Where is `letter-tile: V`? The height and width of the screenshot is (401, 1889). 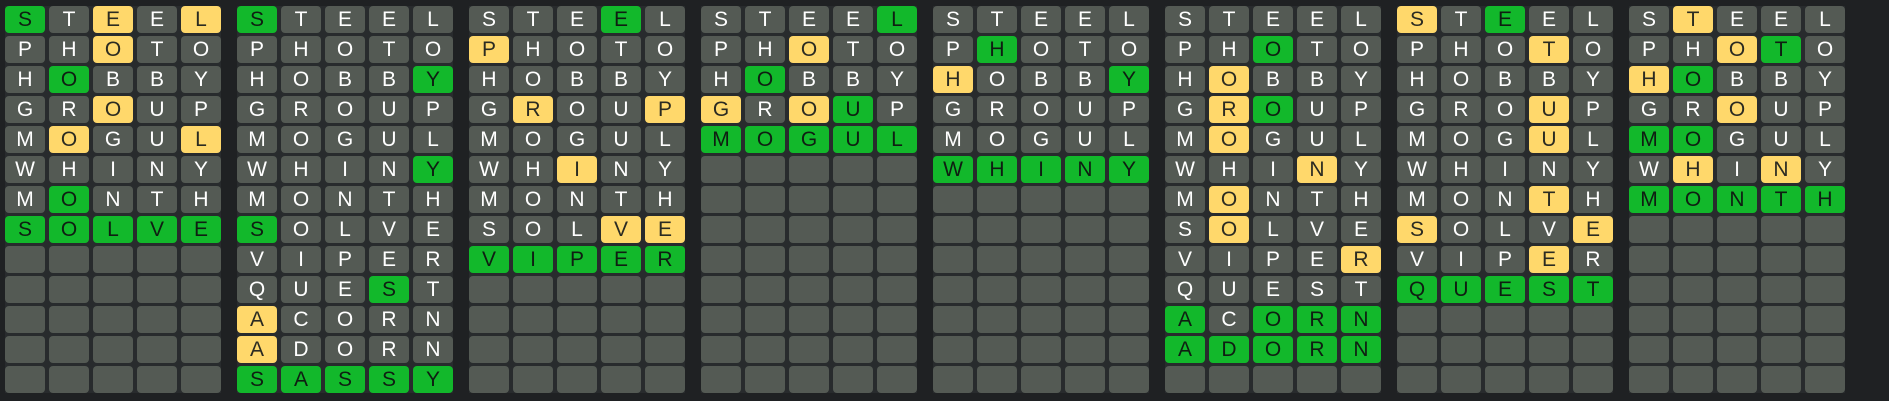
letter-tile: V is located at coordinates (1549, 229).